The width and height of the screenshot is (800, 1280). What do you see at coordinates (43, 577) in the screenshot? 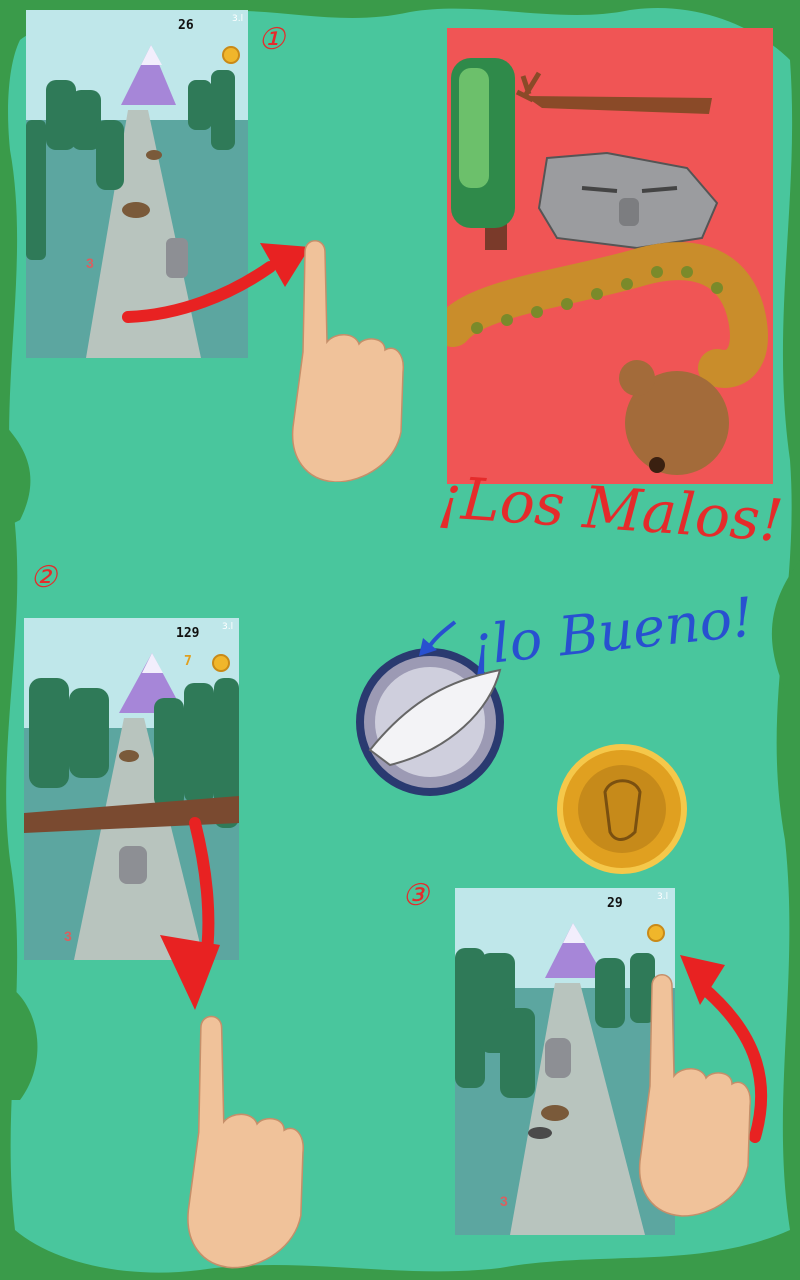
I see `step-2-label: ②` at bounding box center [43, 577].